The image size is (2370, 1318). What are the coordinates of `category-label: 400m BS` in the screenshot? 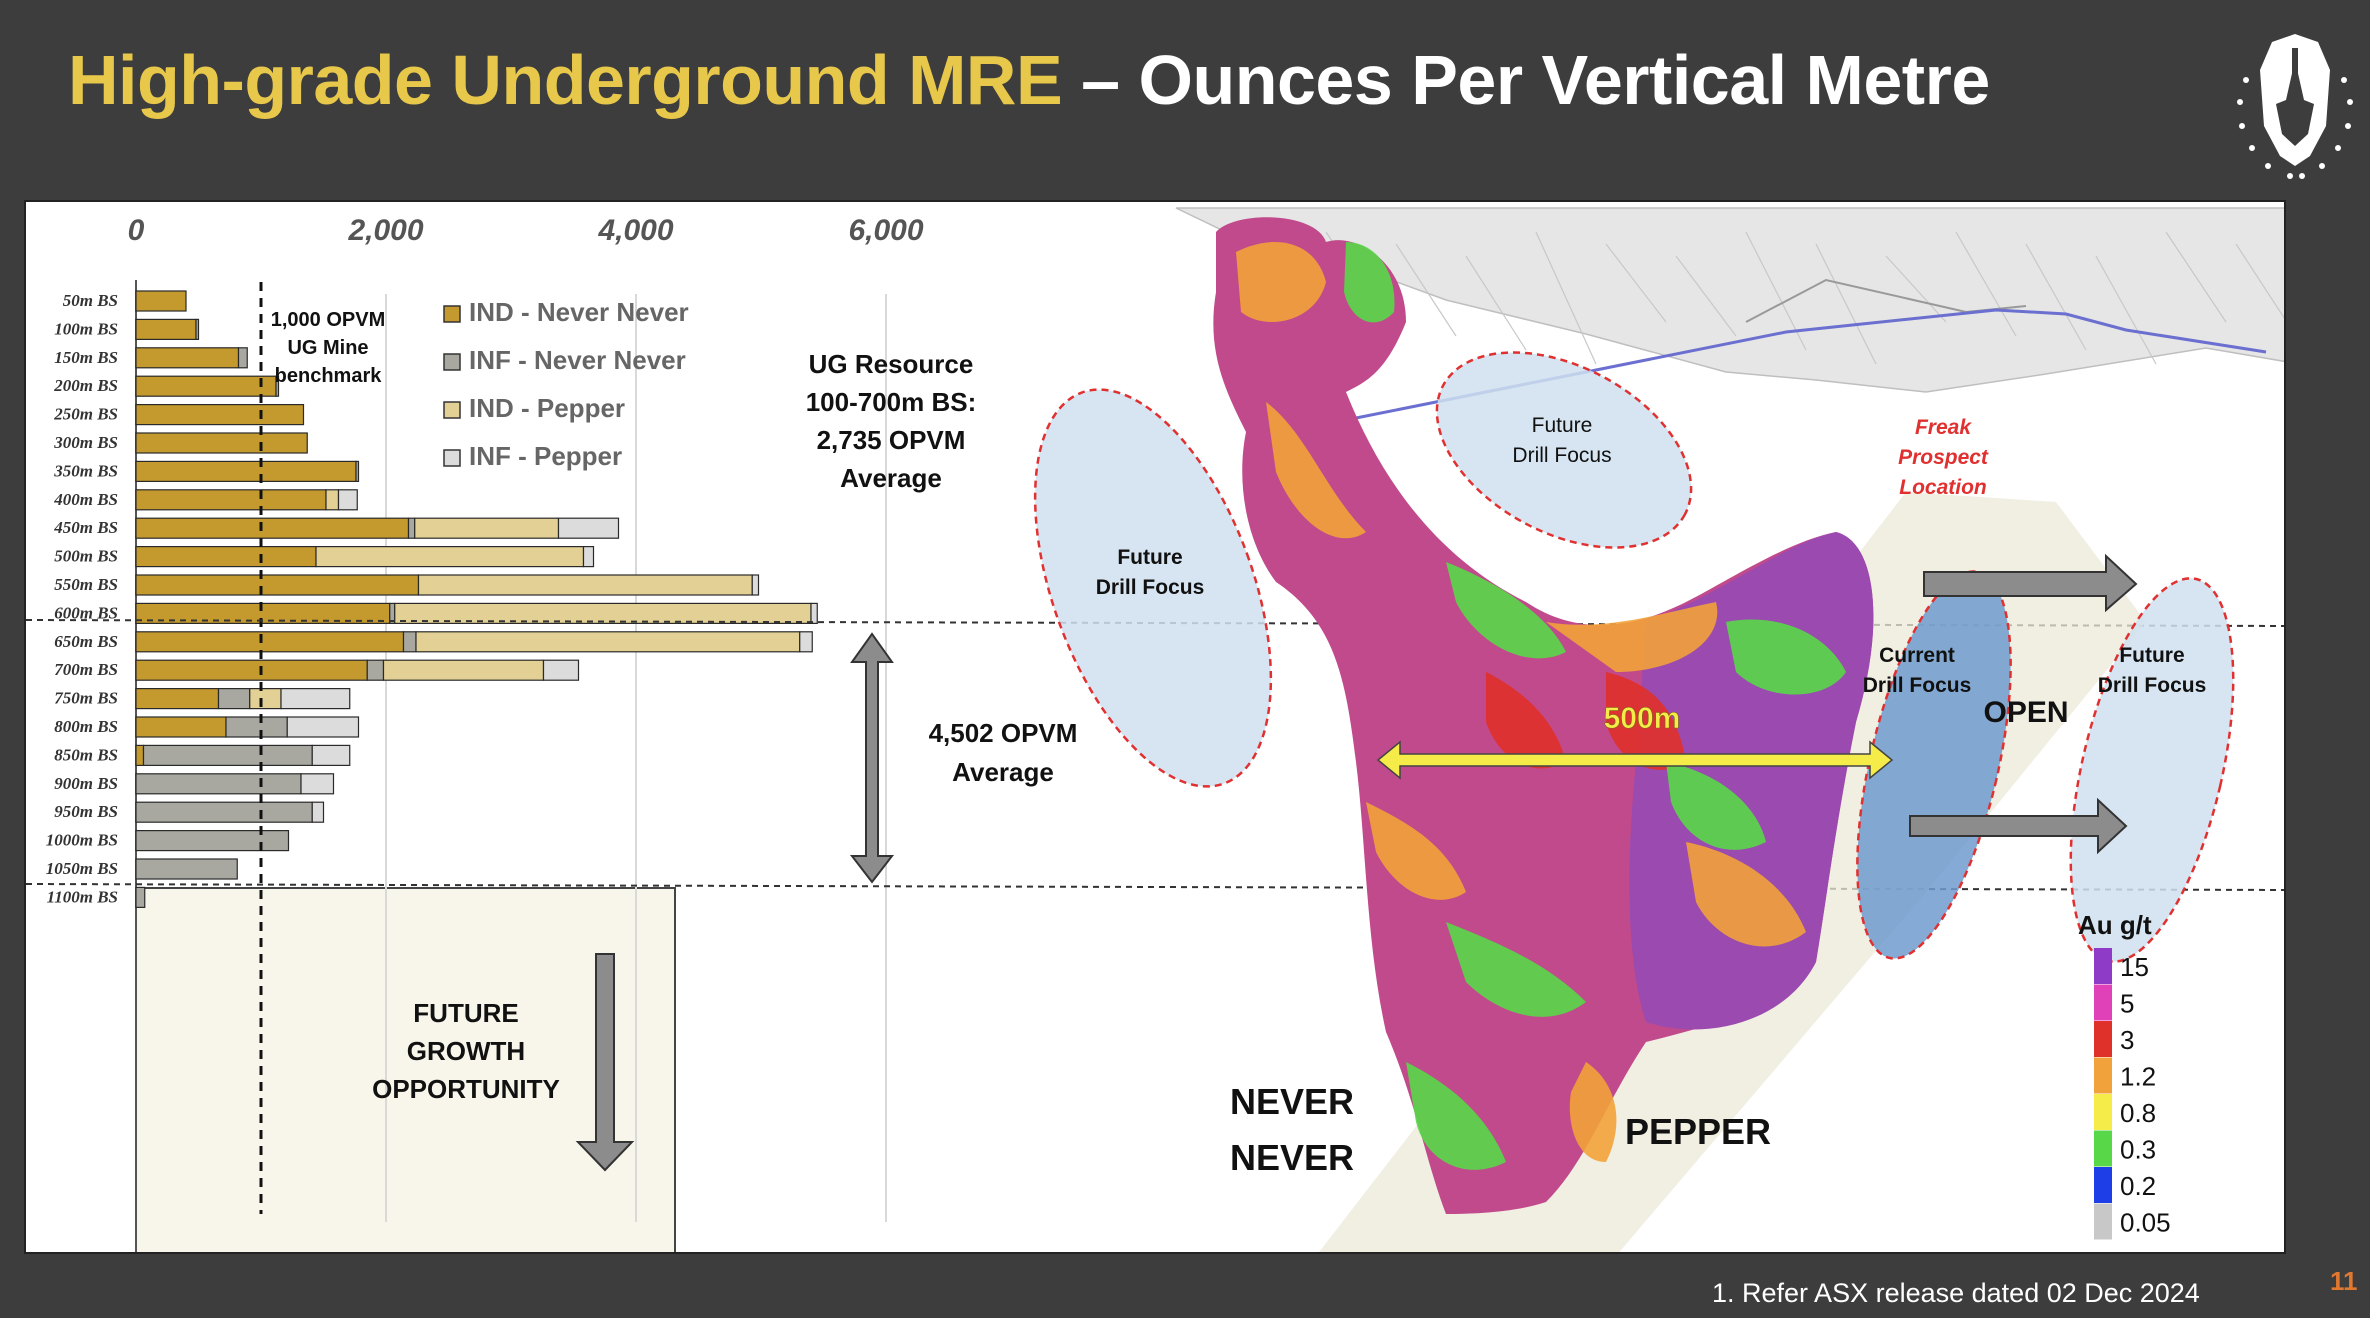 It's located at (85, 499).